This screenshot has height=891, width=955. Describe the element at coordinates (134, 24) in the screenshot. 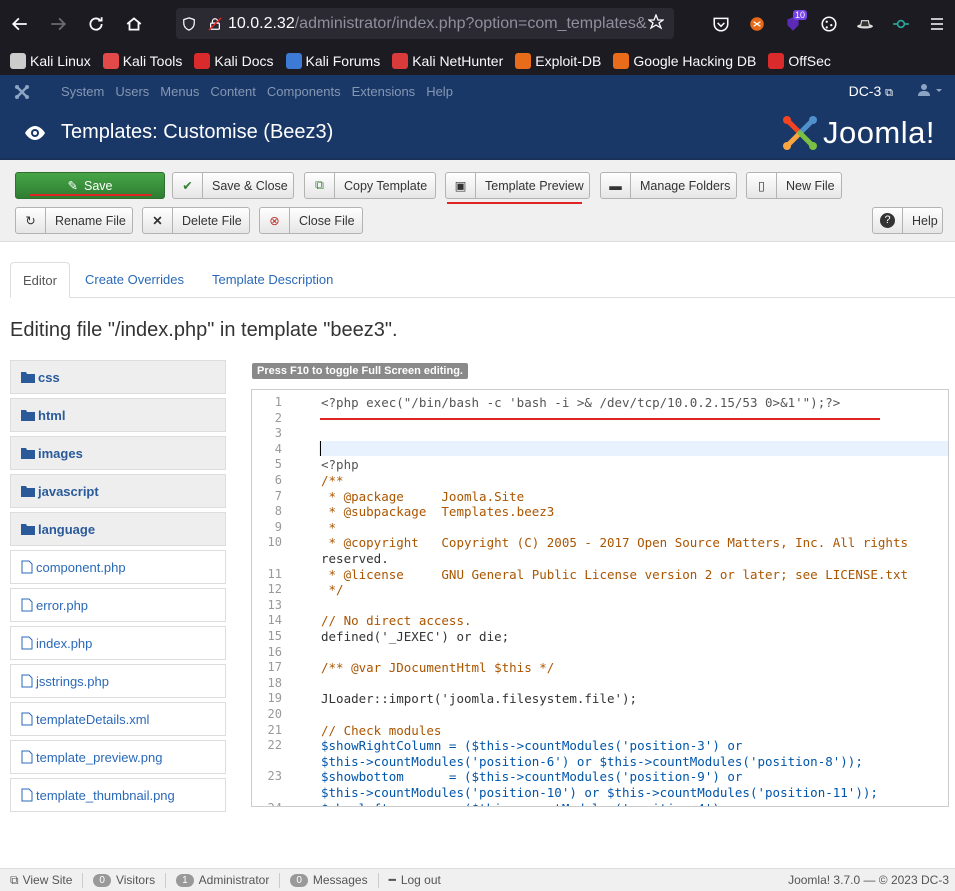

I see `home-icon` at that location.